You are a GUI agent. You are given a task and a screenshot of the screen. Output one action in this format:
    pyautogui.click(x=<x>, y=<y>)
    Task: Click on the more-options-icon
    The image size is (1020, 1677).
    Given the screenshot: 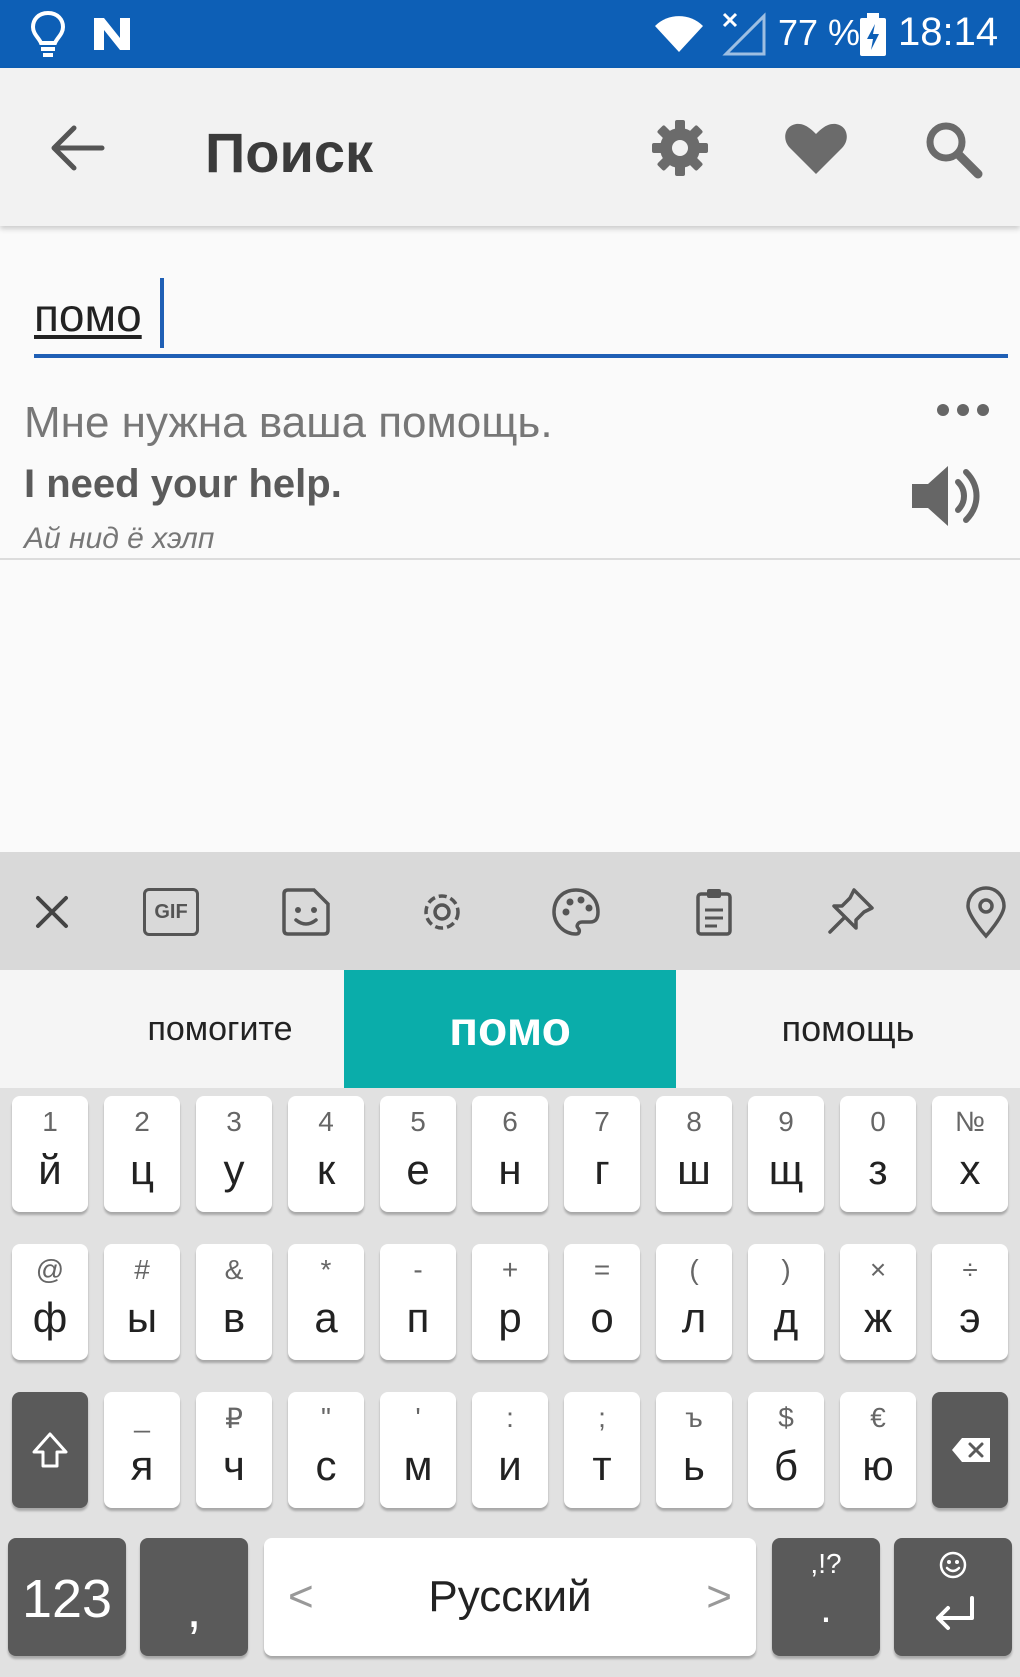 What is the action you would take?
    pyautogui.click(x=963, y=410)
    